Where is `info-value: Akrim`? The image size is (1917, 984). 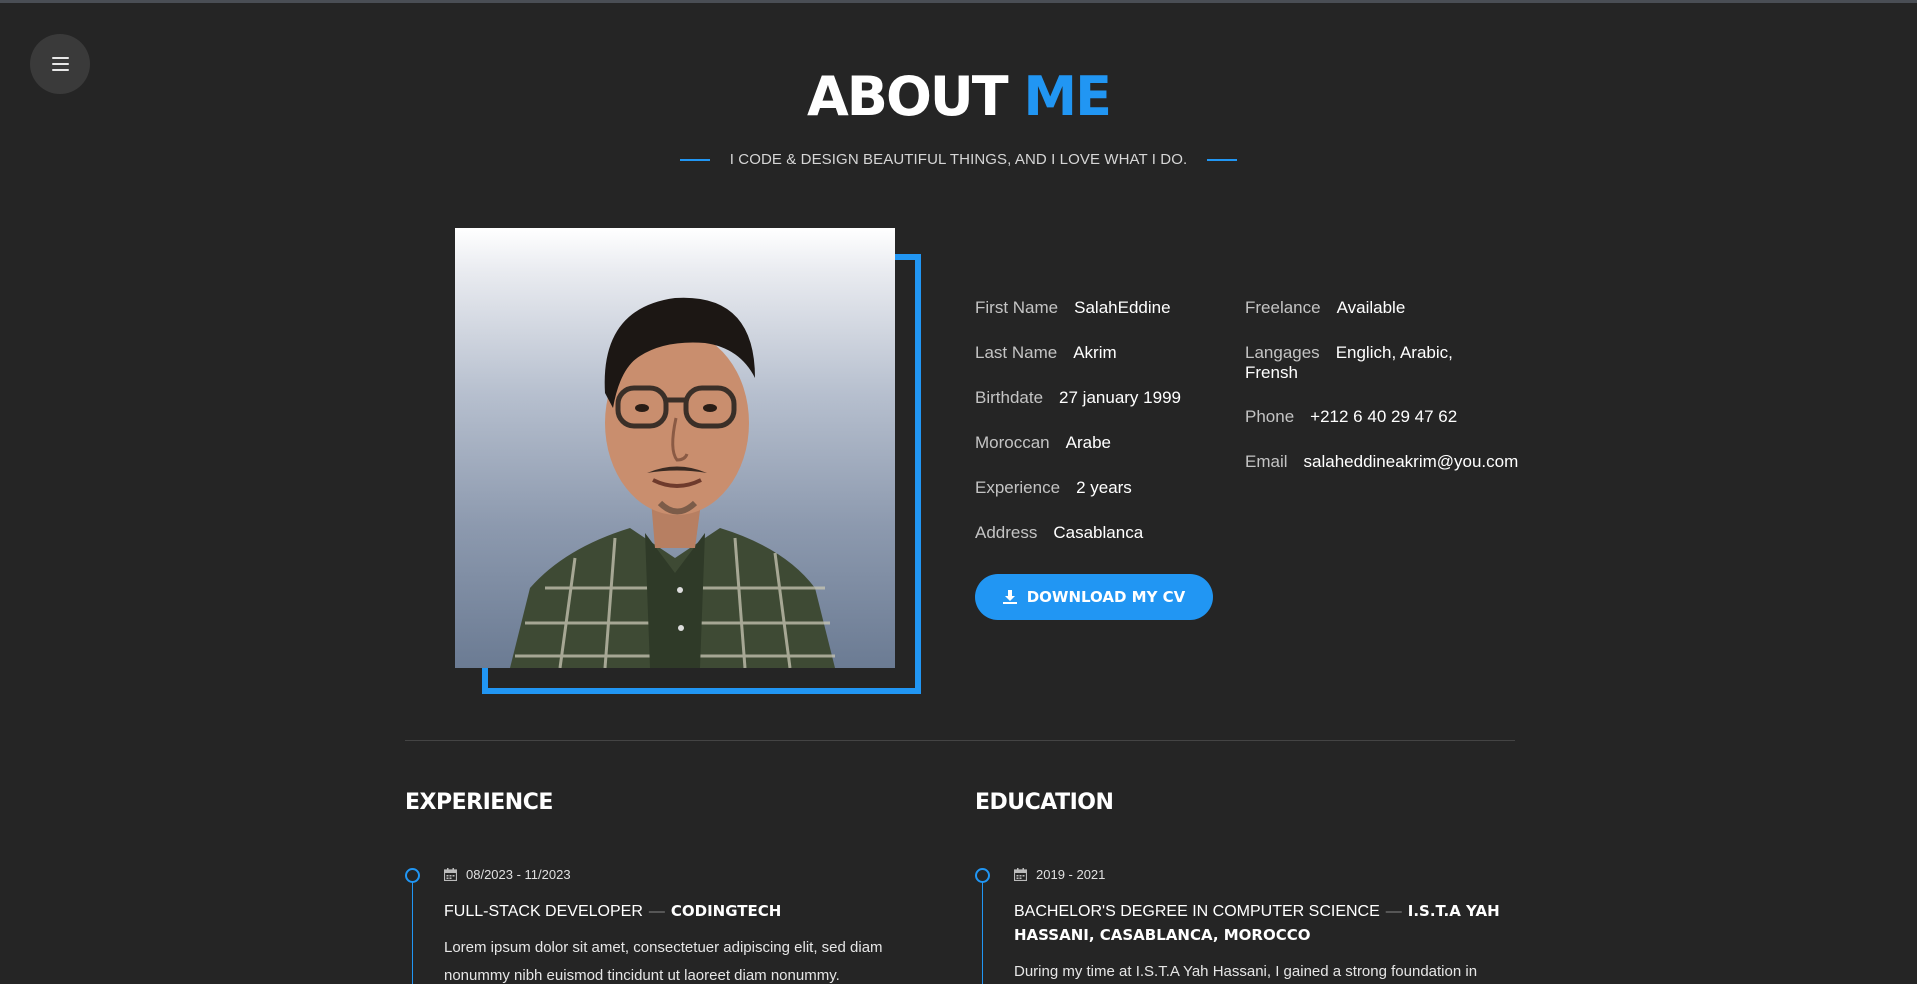
info-value: Akrim is located at coordinates (1095, 352).